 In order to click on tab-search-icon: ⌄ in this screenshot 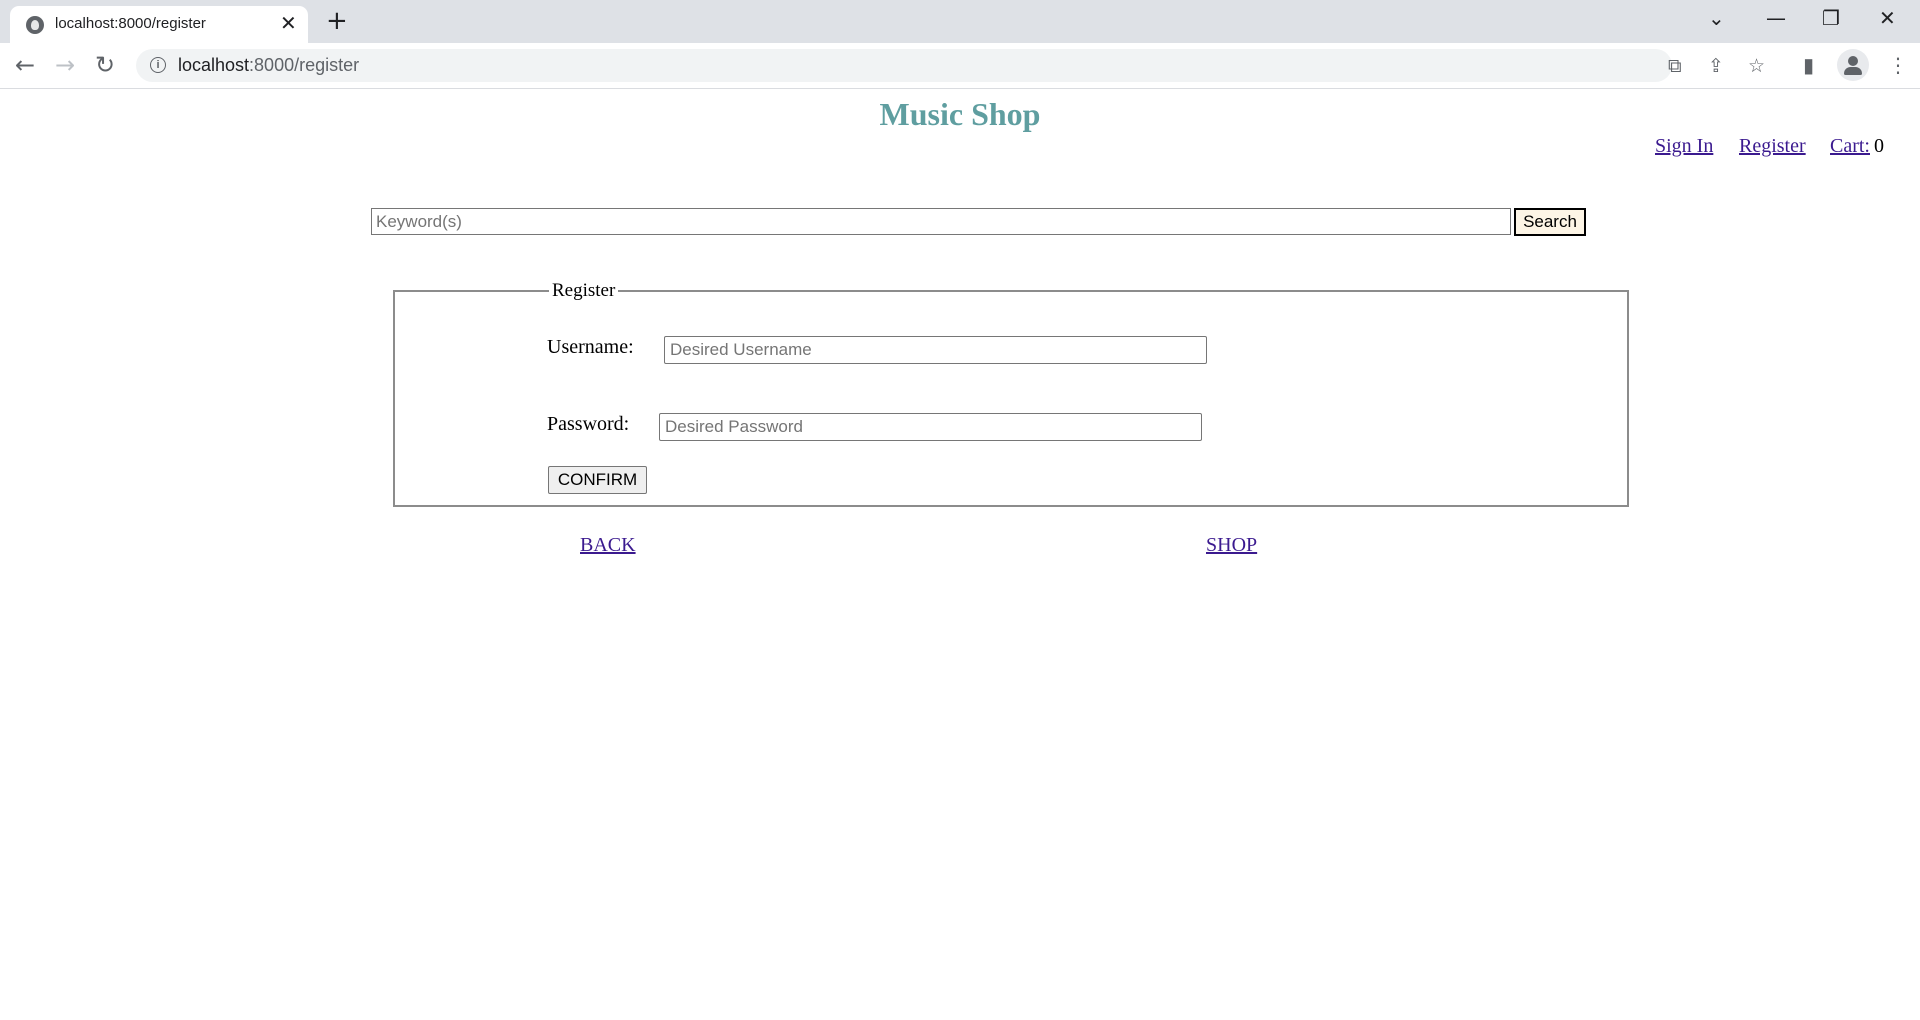, I will do `click(1716, 18)`.